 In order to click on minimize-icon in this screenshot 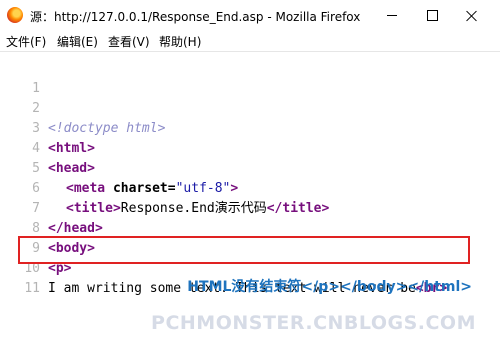, I will do `click(392, 15)`.